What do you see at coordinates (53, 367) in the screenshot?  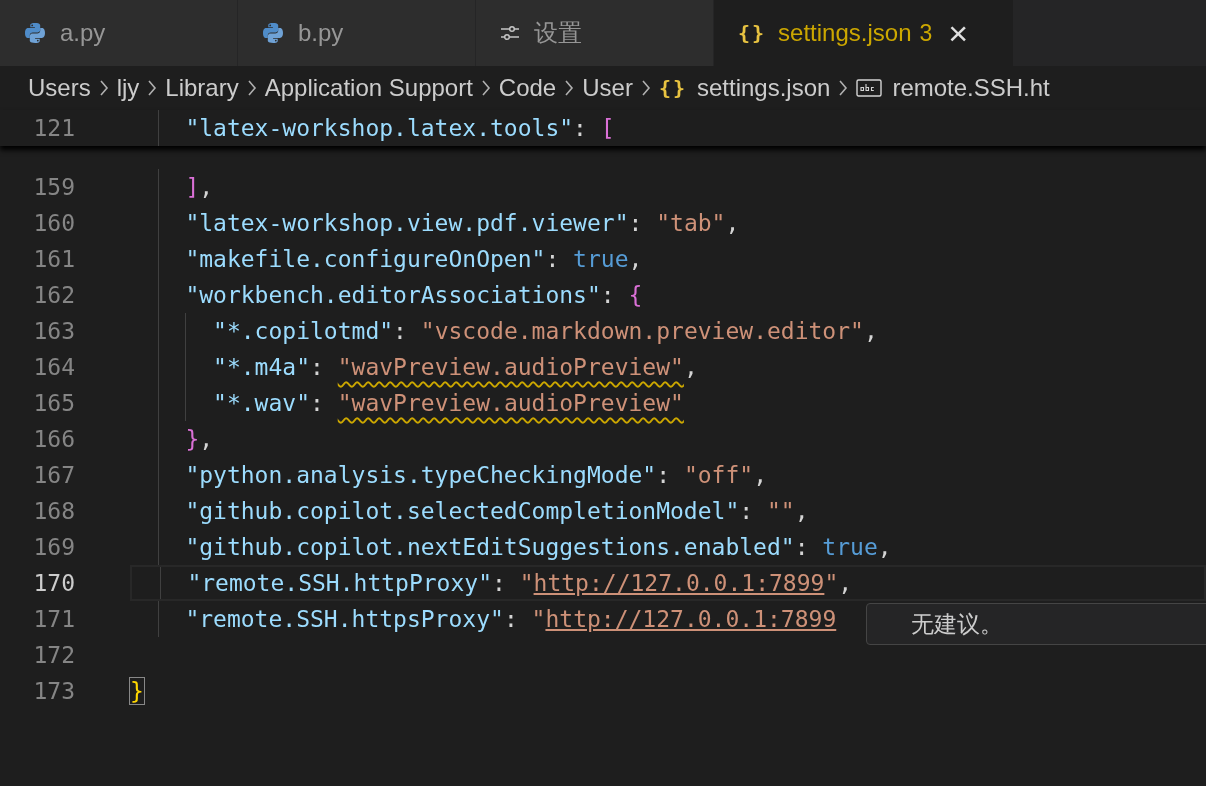 I see `line-number: 164` at bounding box center [53, 367].